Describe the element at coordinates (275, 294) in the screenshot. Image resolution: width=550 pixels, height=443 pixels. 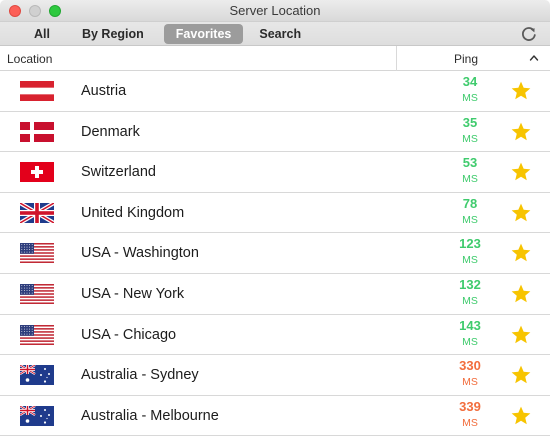
I see `server-row: USA - New York 132 MS` at that location.